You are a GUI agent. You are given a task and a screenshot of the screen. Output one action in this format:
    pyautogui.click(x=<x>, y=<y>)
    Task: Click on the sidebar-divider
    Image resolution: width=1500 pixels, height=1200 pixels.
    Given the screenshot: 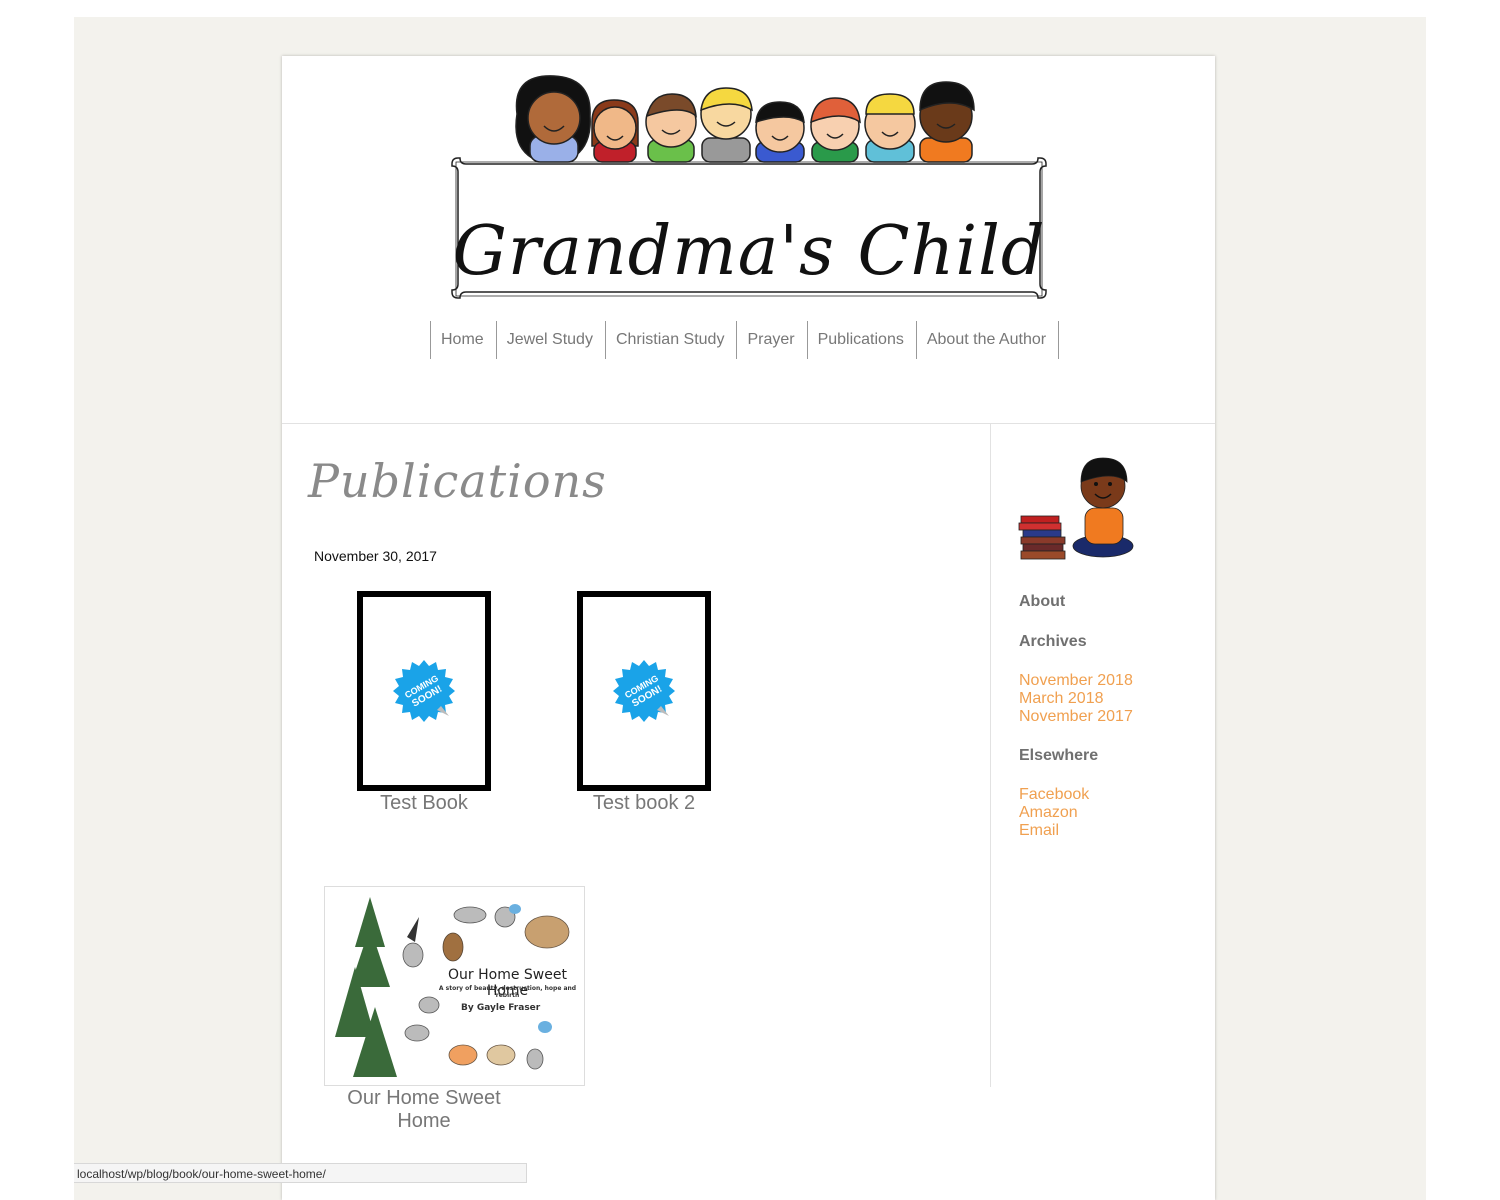 What is the action you would take?
    pyautogui.click(x=990, y=755)
    